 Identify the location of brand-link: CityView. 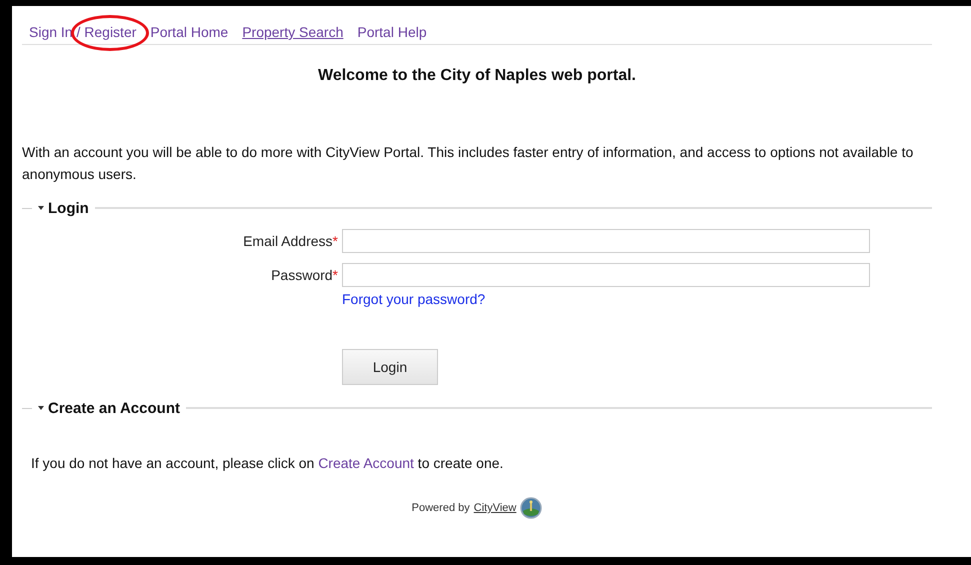
(495, 508).